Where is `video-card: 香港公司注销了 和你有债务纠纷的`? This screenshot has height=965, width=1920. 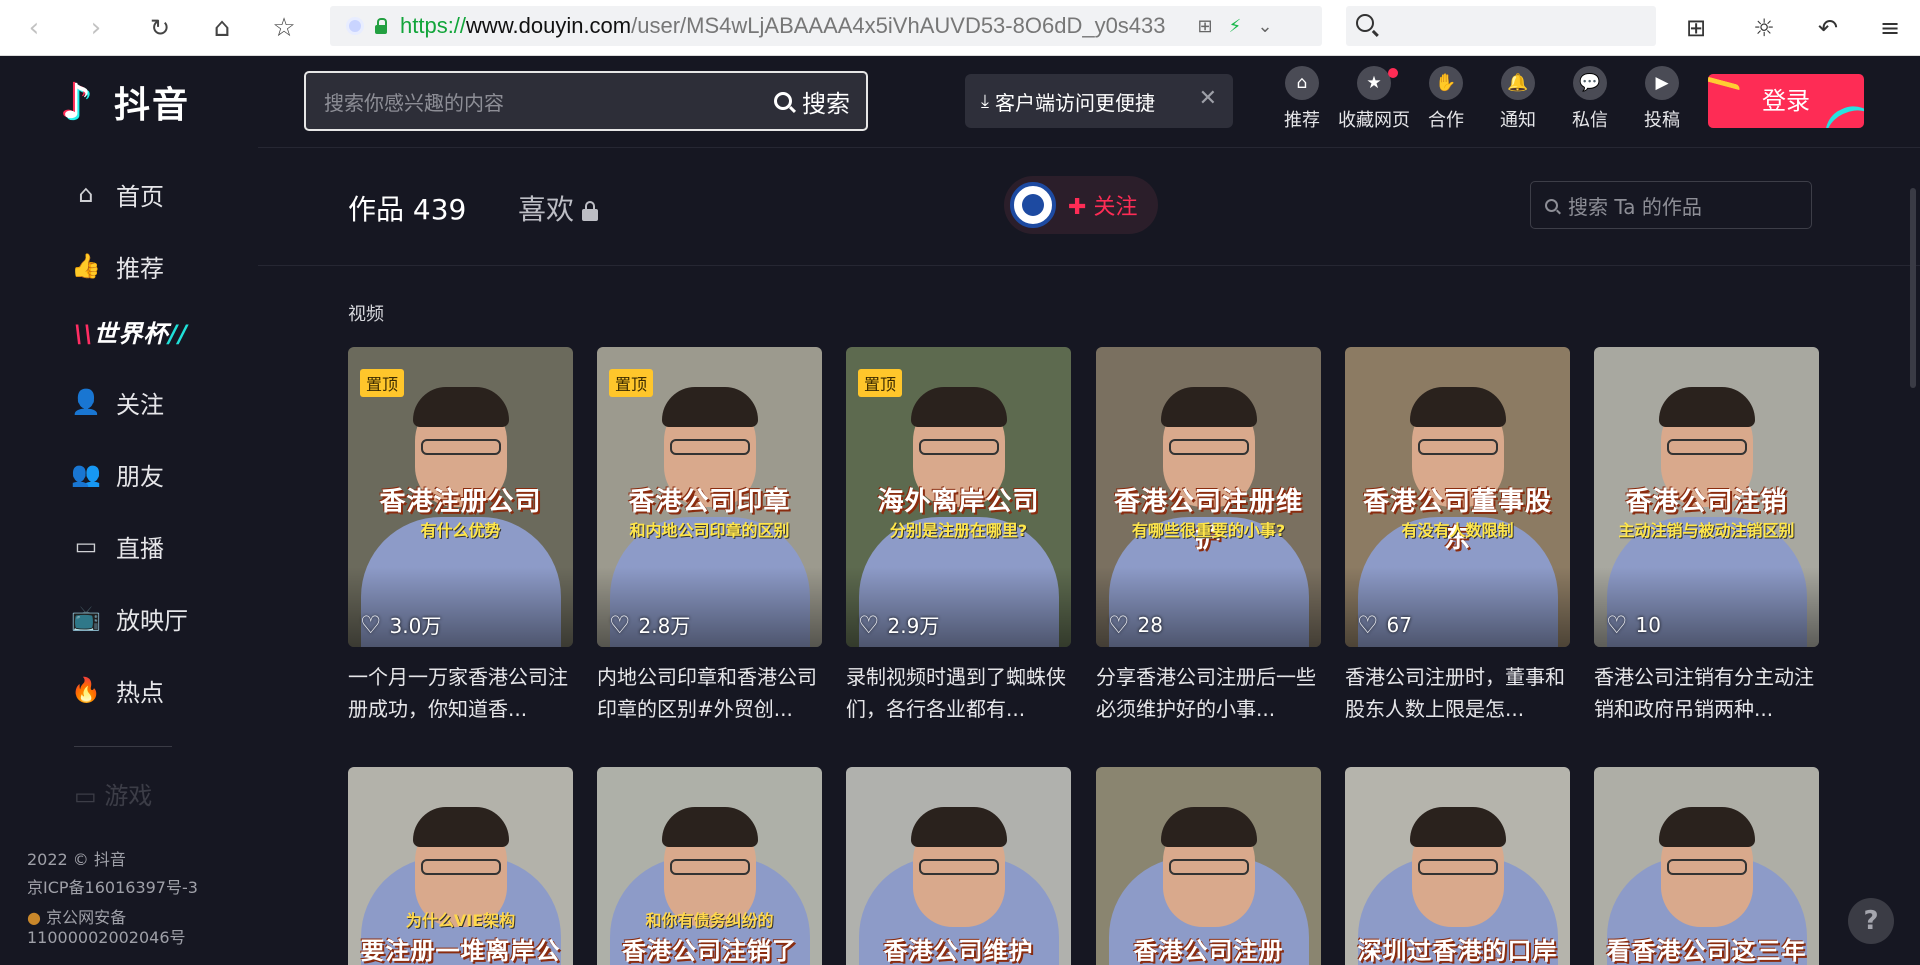 video-card: 香港公司注销了 和你有债务纠纷的 is located at coordinates (709, 866).